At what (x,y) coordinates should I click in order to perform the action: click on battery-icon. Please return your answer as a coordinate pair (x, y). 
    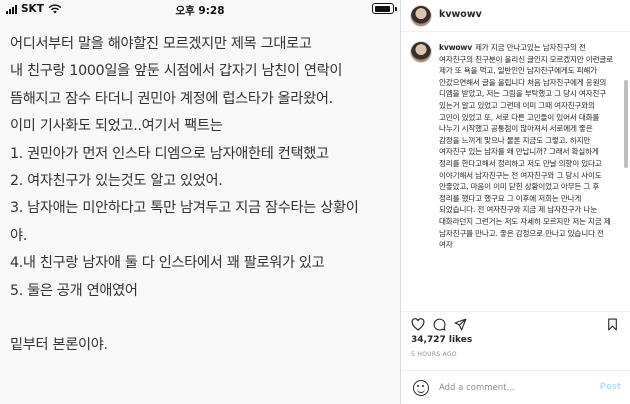
    Looking at the image, I should click on (384, 8).